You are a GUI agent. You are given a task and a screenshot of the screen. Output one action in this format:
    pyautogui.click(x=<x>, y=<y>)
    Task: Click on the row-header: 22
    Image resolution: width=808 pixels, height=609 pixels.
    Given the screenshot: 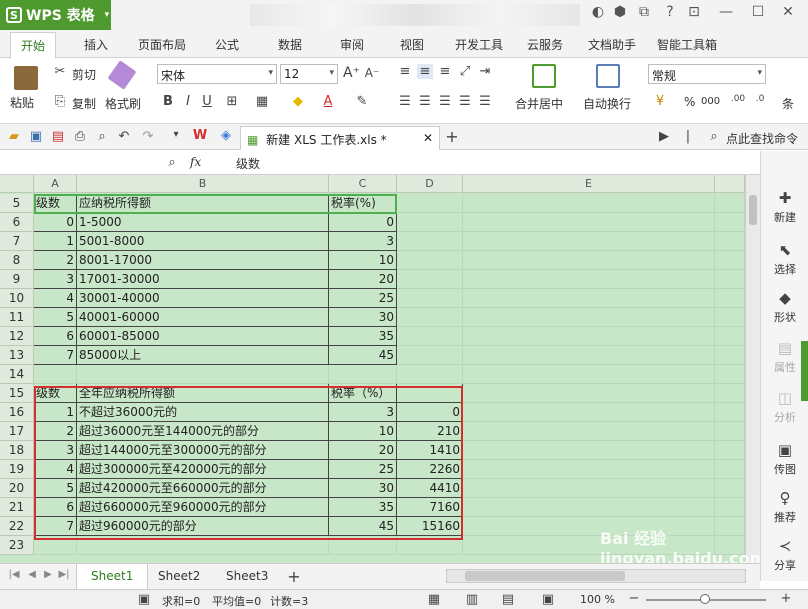 What is the action you would take?
    pyautogui.click(x=17, y=526)
    